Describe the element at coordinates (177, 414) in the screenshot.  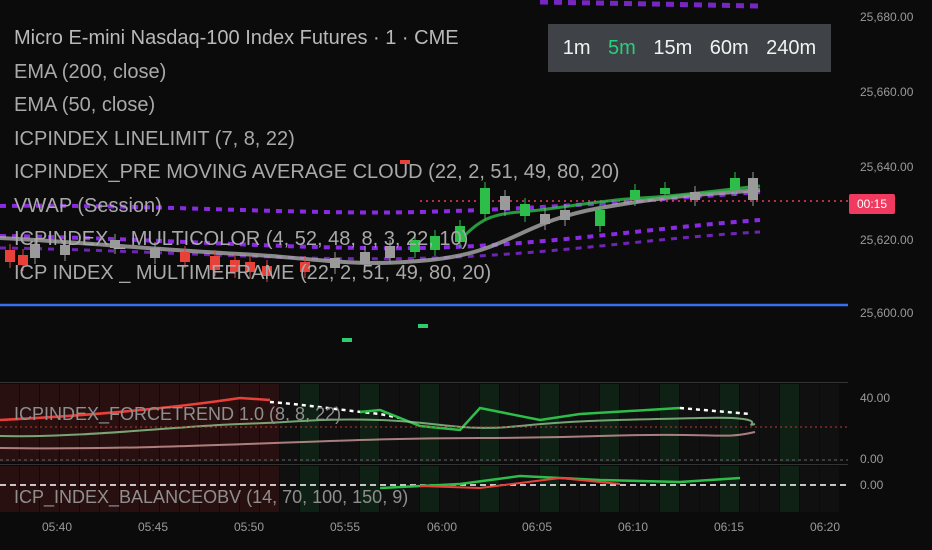
I see `forcetrend-label: ICPINDEX_FORCETREND 1.0 (8, 8, 22)` at that location.